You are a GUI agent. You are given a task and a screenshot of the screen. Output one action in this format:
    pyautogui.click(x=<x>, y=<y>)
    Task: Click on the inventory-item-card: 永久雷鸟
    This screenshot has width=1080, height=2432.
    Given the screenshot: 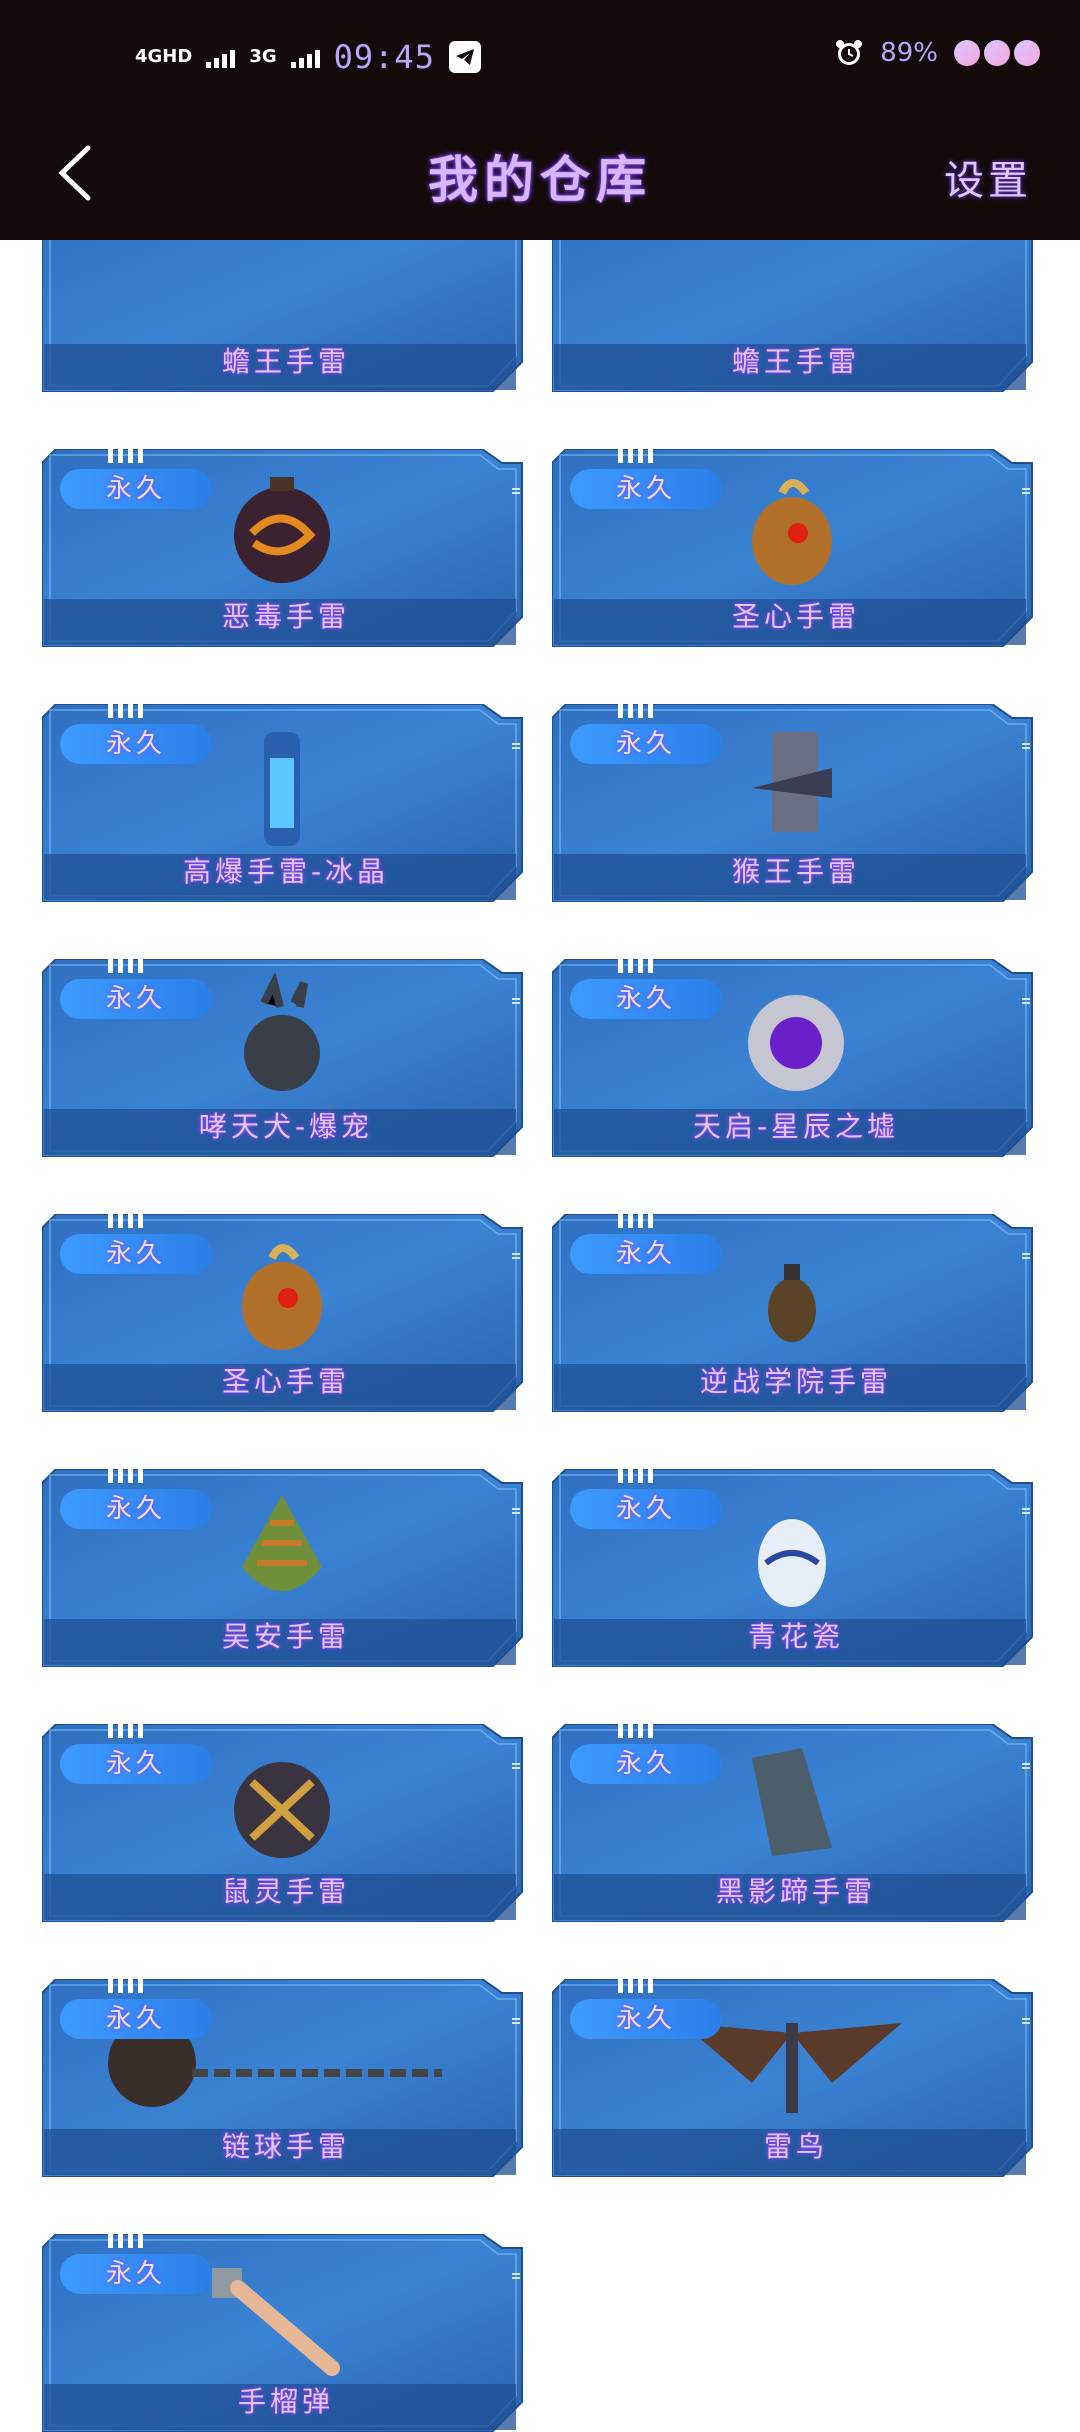 What is the action you would take?
    pyautogui.click(x=796, y=2078)
    